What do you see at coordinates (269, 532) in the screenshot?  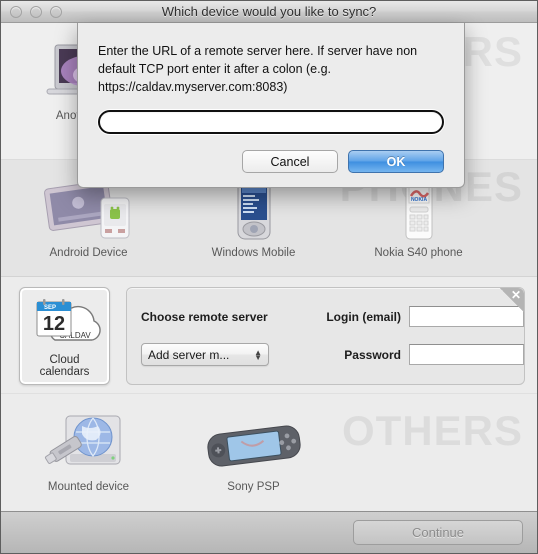 I see `footer: Continue` at bounding box center [269, 532].